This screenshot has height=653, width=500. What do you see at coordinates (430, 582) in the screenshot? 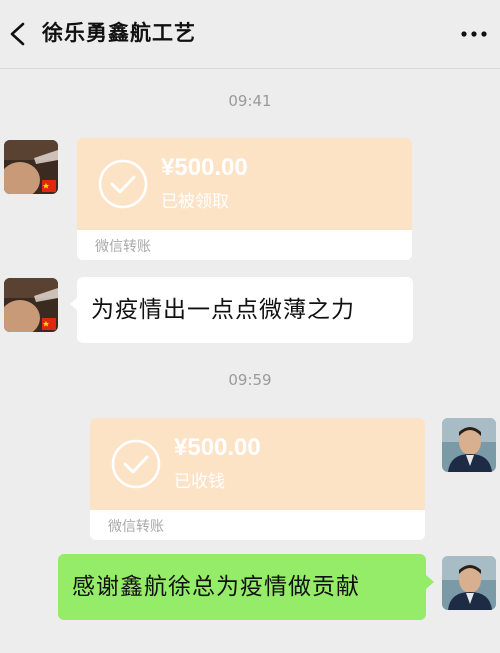
I see `bubble-tail` at bounding box center [430, 582].